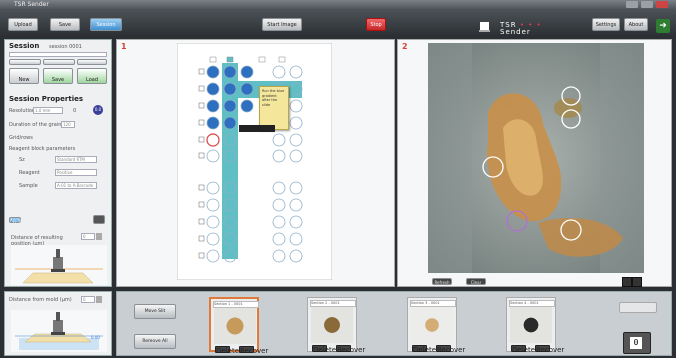 This screenshot has height=358, width=676. I want to click on distance-panel: Distance from mold (µm) 0 0.00, so click(58, 323).